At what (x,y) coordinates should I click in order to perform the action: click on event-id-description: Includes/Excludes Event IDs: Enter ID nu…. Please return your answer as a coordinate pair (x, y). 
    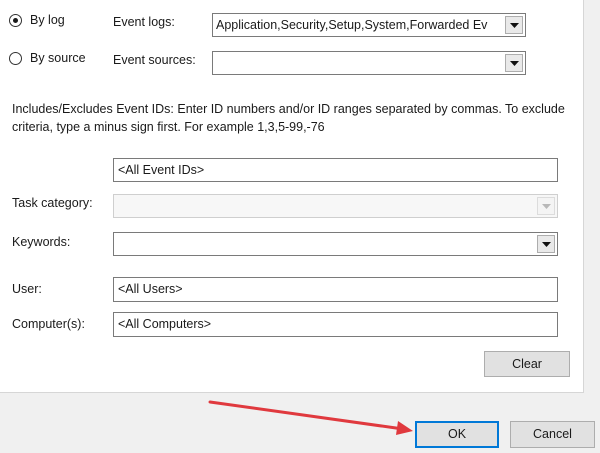
    Looking at the image, I should click on (288, 118).